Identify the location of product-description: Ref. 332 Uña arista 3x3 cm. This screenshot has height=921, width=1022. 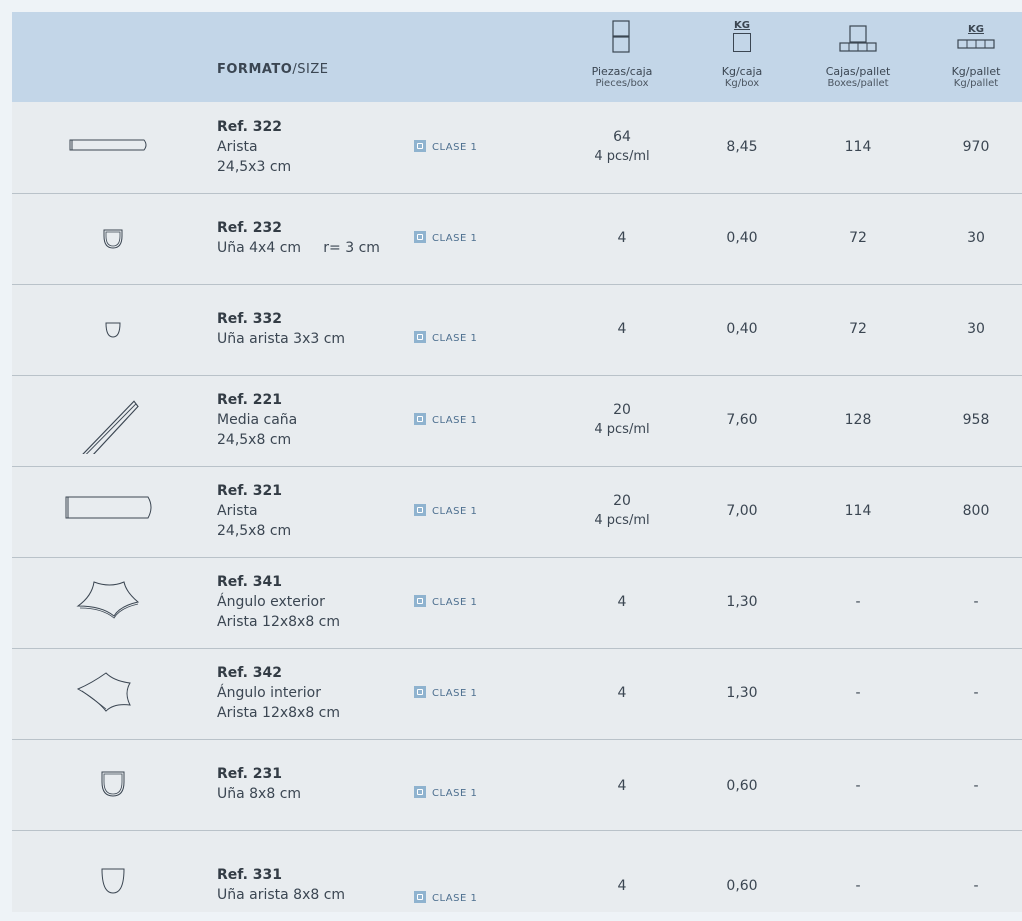
(281, 329).